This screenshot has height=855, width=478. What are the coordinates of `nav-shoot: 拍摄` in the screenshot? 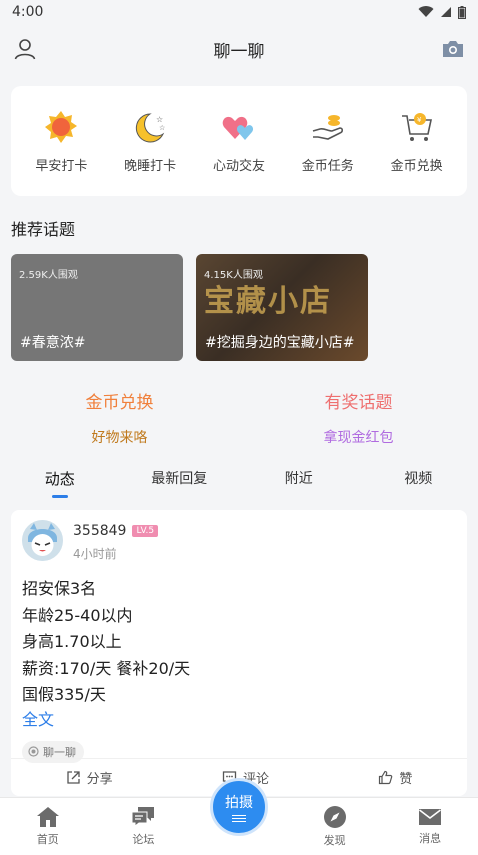 It's located at (239, 816).